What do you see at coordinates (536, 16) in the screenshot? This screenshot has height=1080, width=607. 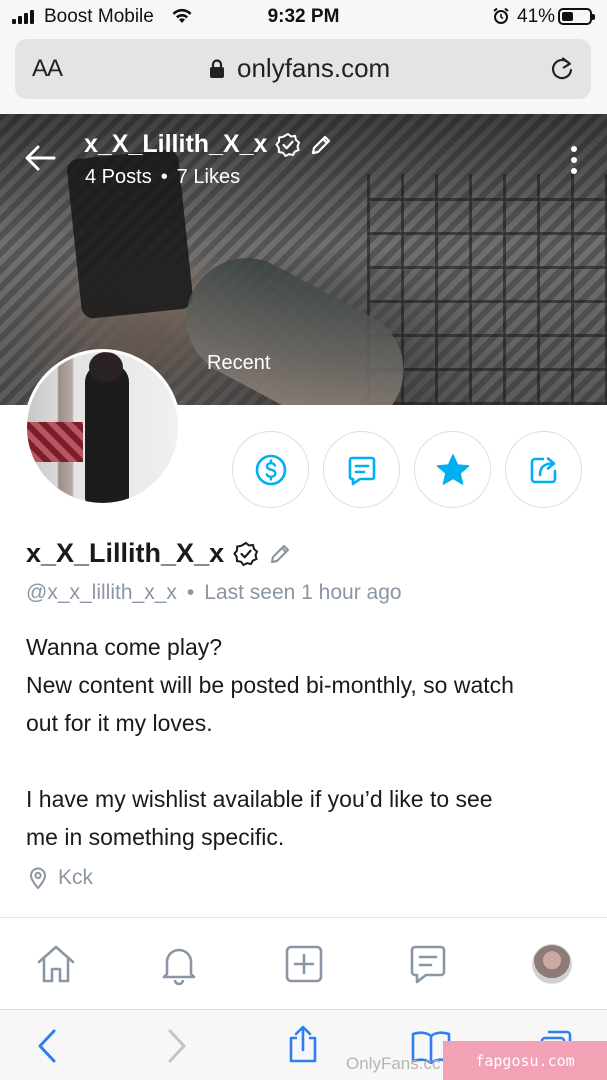 I see `battery-percent: 41%` at bounding box center [536, 16].